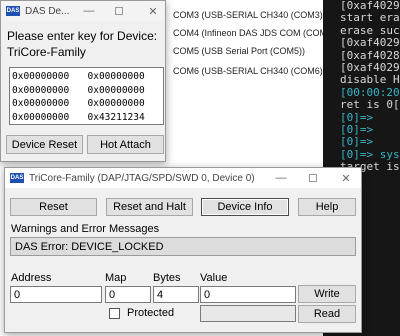 This screenshot has height=336, width=400. What do you see at coordinates (327, 294) in the screenshot?
I see `write-button: Write` at bounding box center [327, 294].